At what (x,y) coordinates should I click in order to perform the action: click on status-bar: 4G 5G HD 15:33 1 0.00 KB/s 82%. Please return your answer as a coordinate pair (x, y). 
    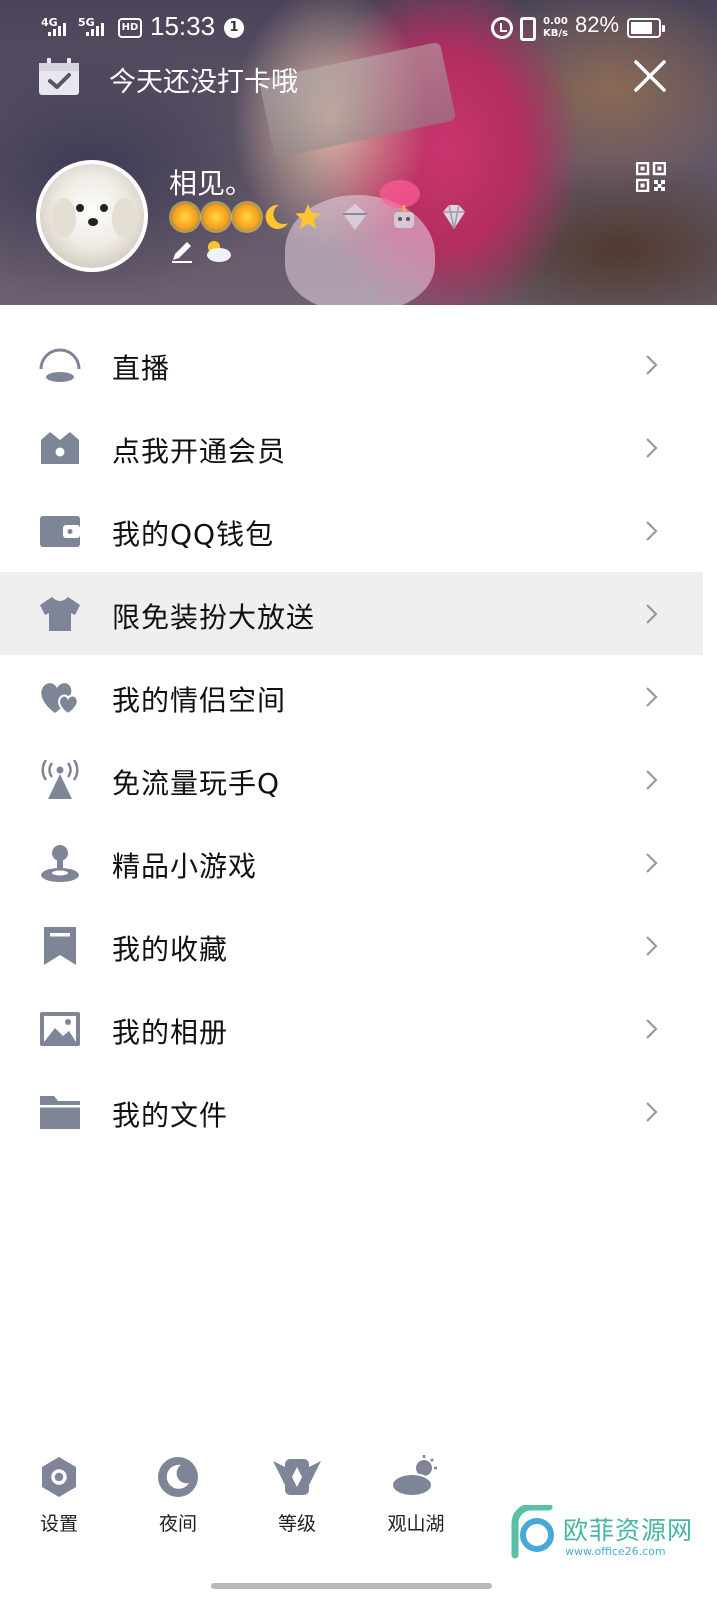
    Looking at the image, I should click on (358, 28).